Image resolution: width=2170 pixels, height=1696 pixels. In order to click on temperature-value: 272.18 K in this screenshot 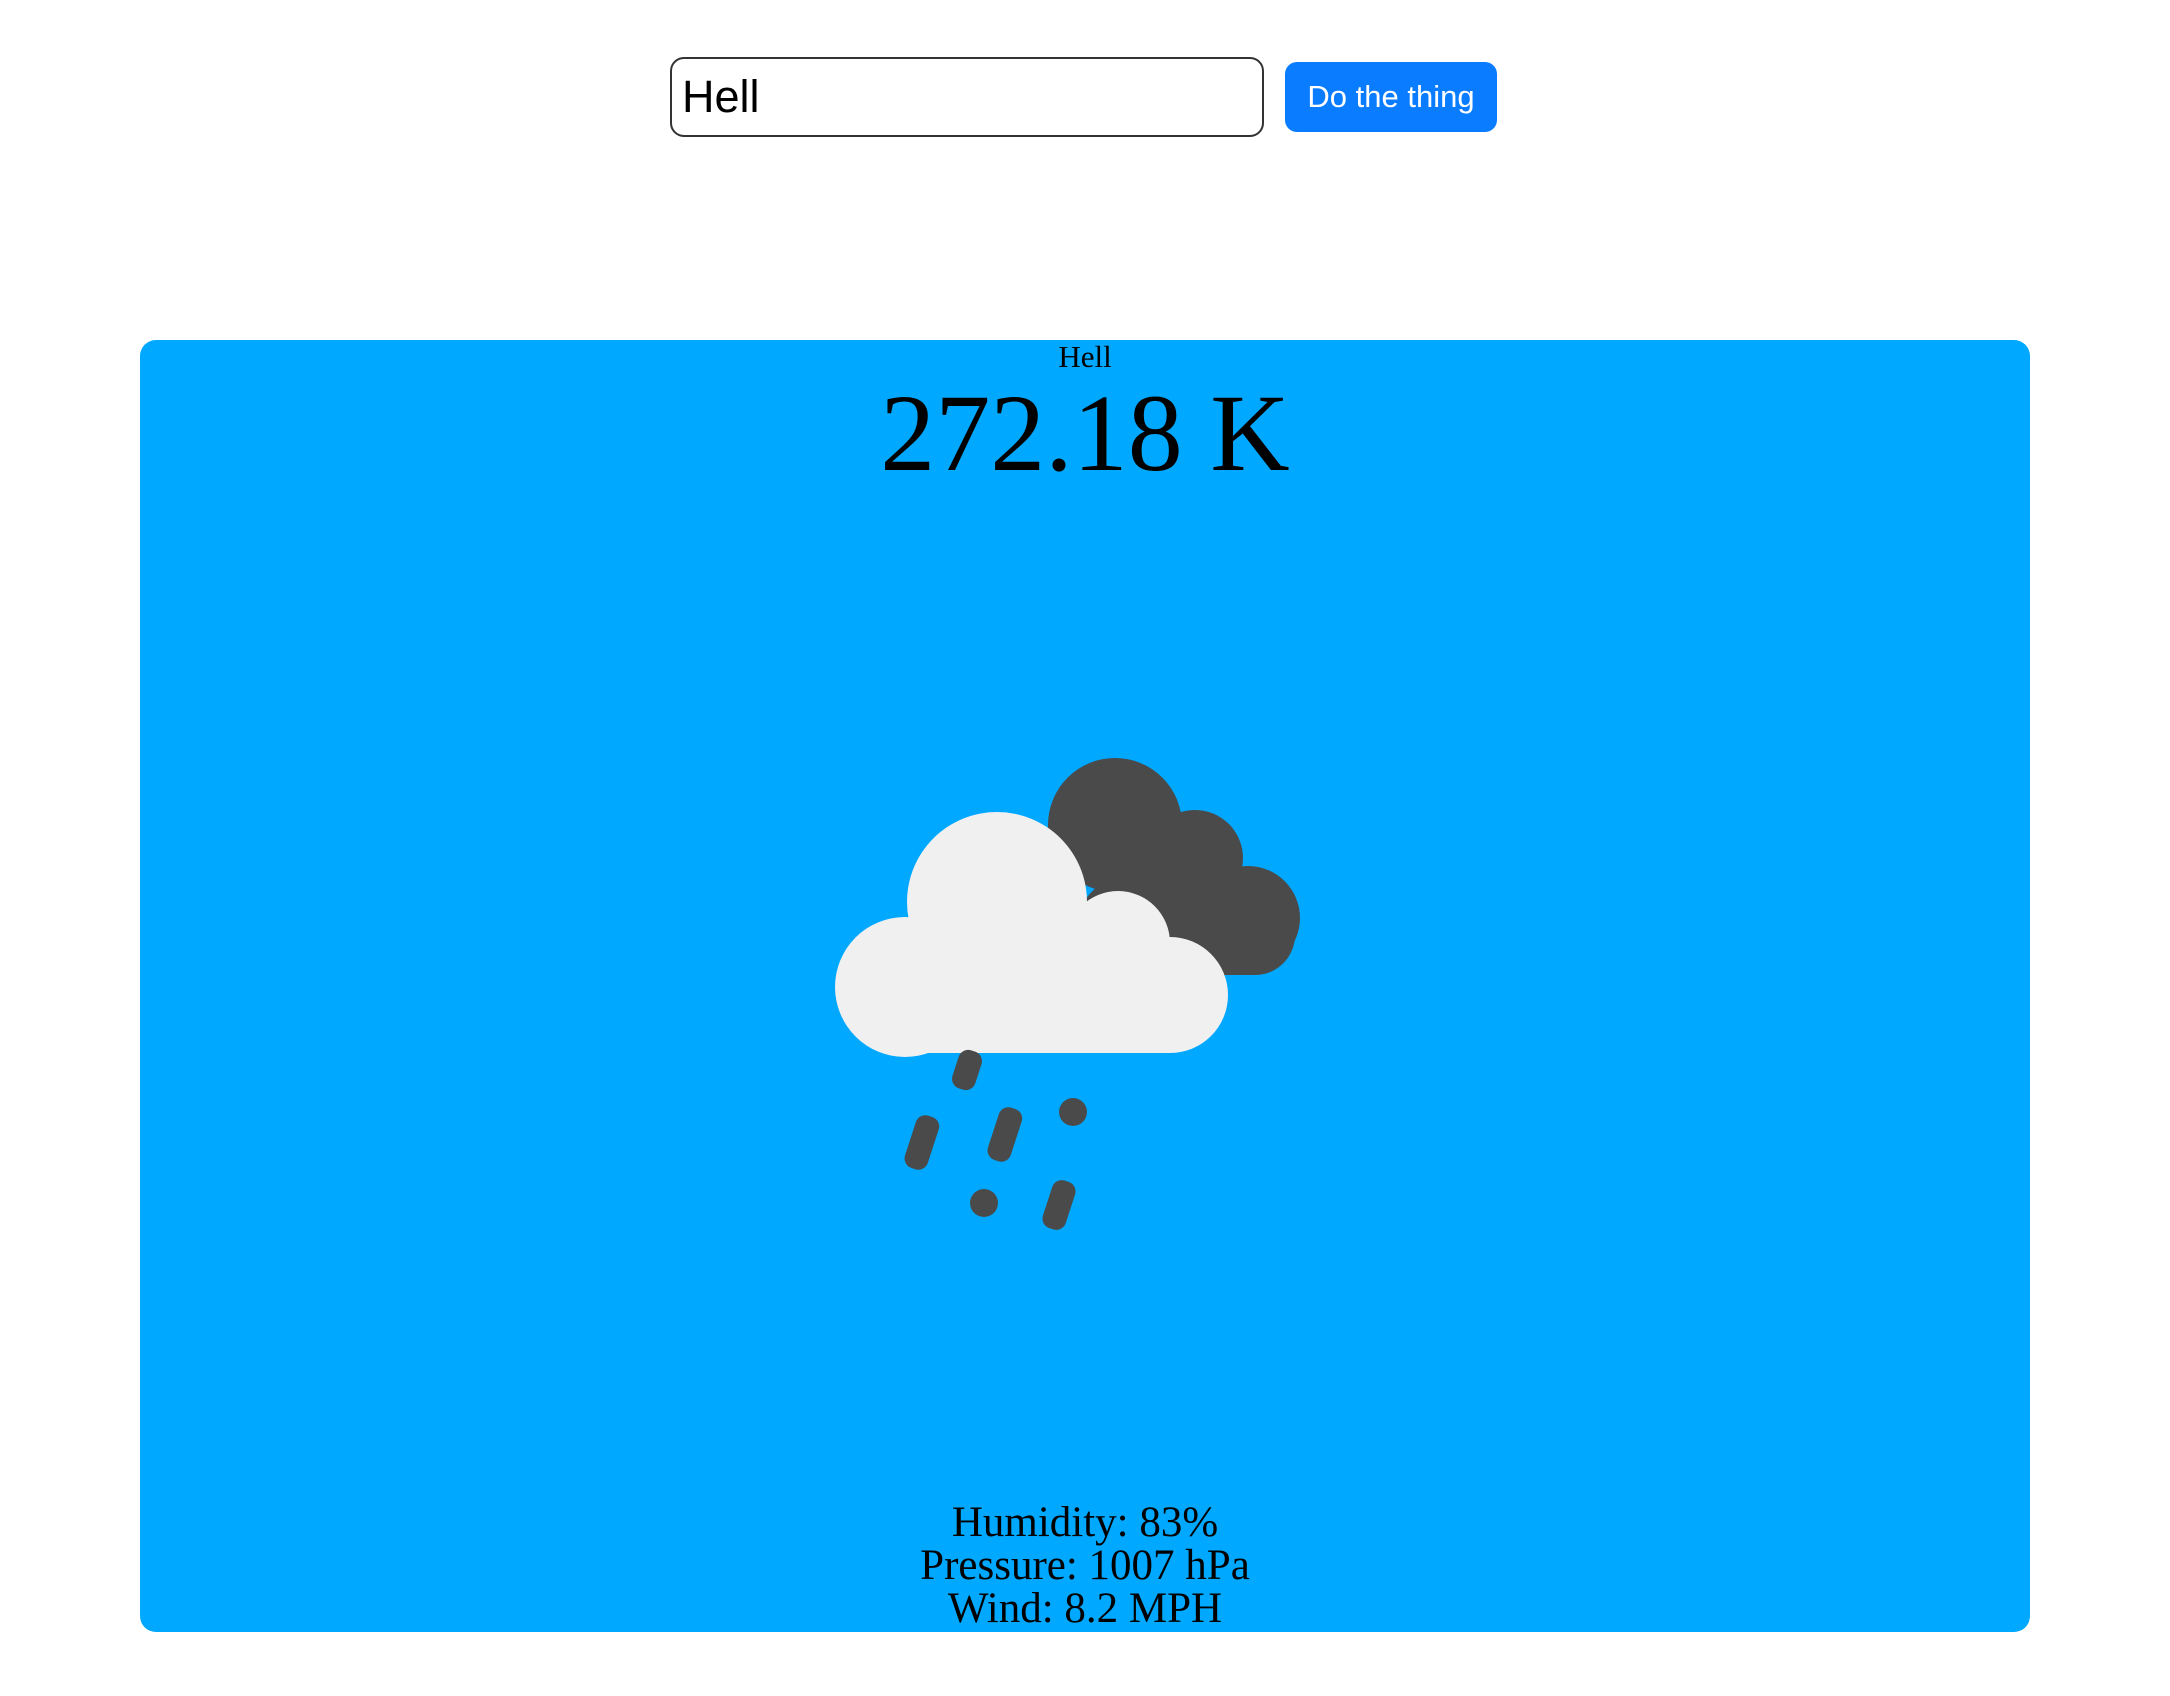, I will do `click(1085, 433)`.